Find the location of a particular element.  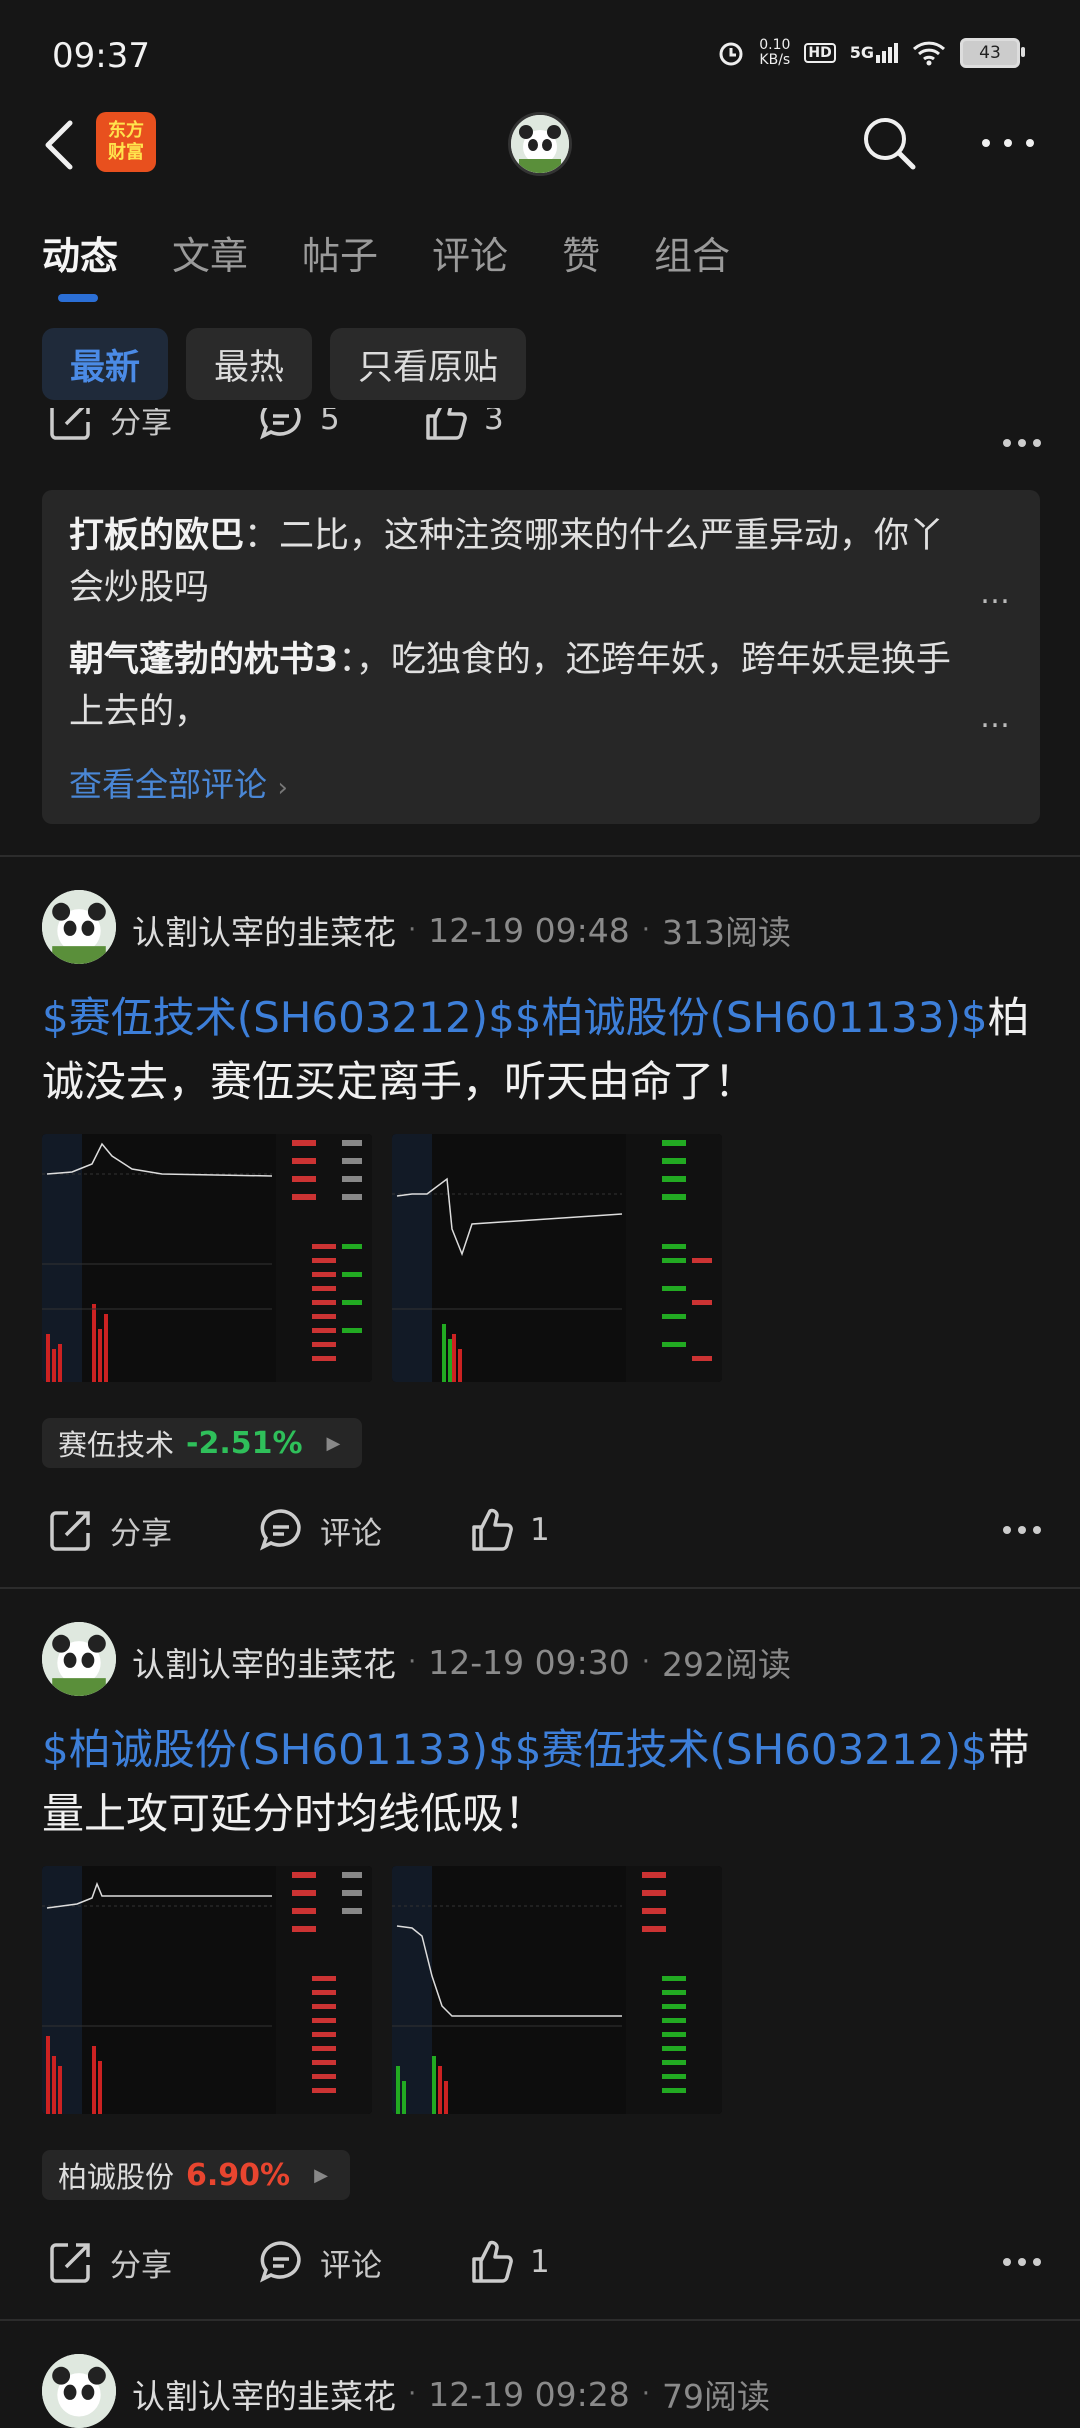

tab-comments: 评论 is located at coordinates (470, 252).